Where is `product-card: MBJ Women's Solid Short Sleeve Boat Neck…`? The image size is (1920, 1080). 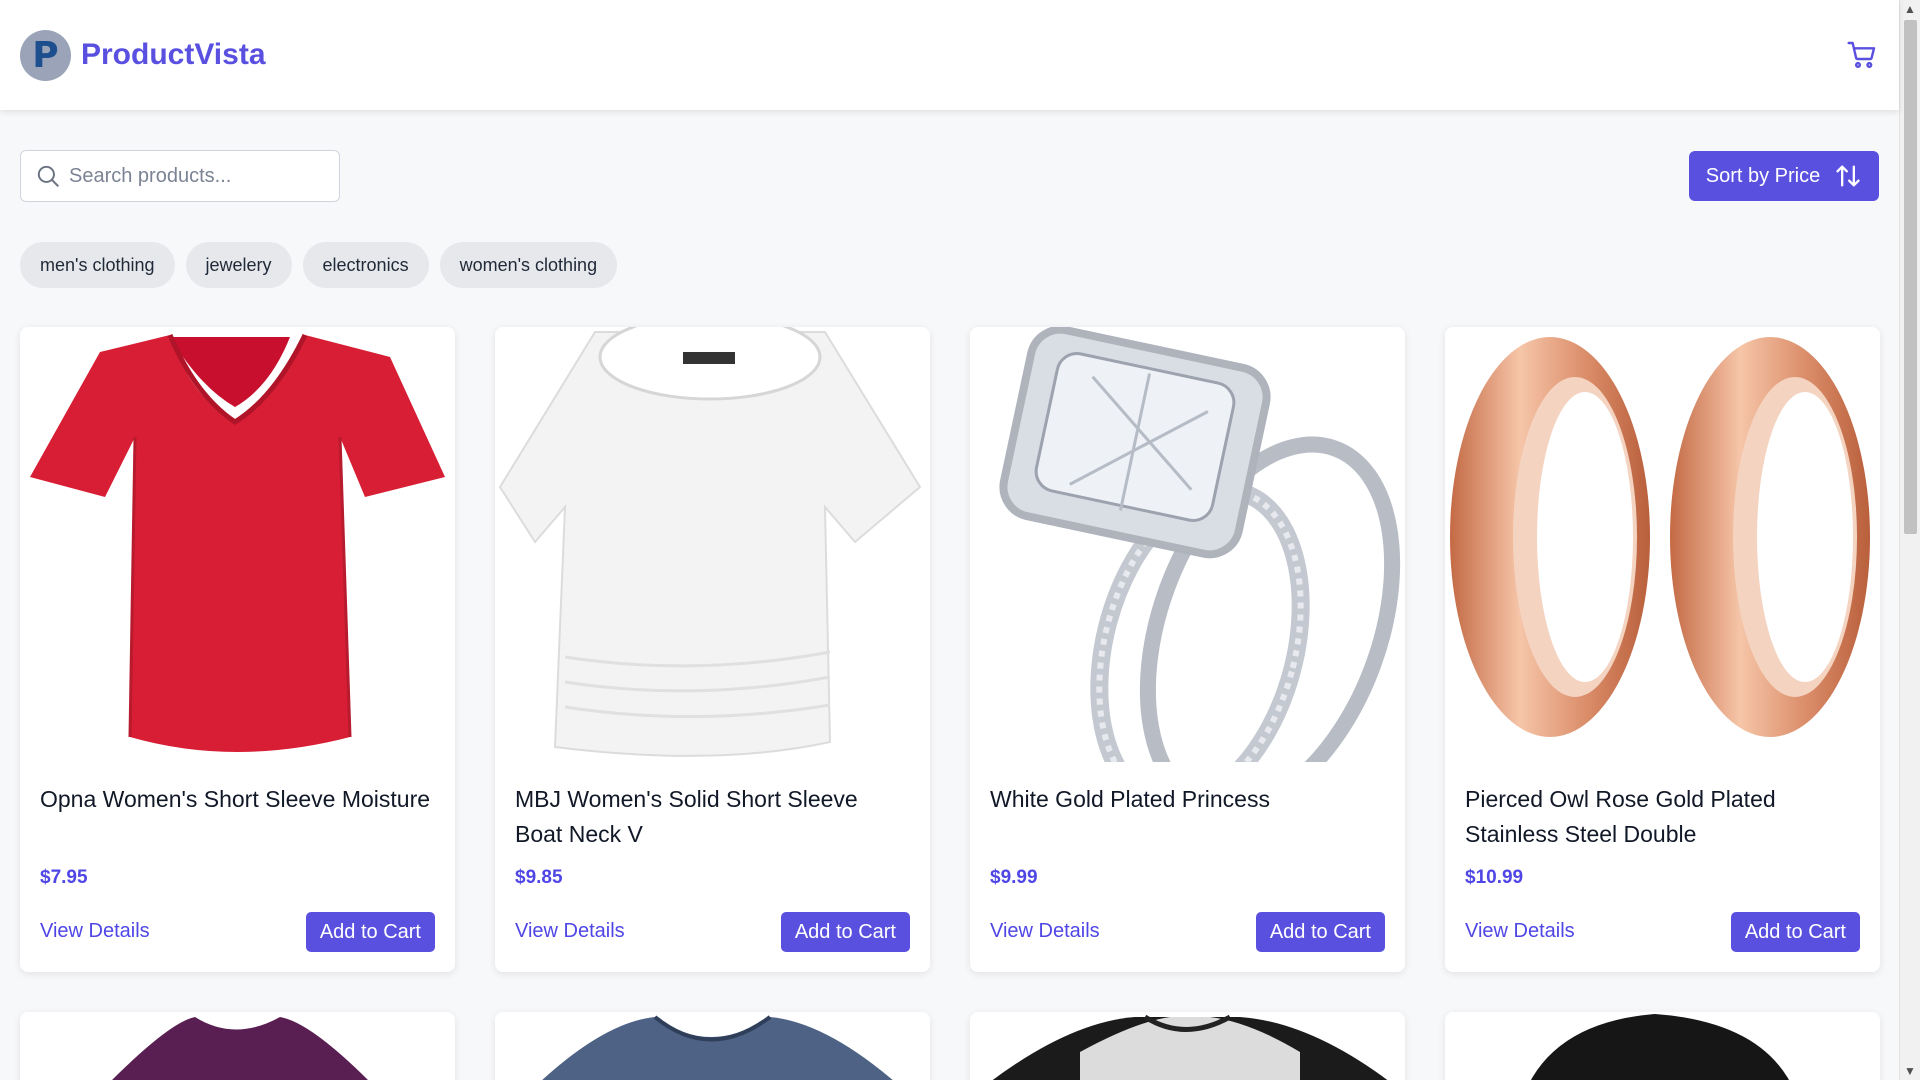
product-card: MBJ Women's Solid Short Sleeve Boat Neck… is located at coordinates (712, 649).